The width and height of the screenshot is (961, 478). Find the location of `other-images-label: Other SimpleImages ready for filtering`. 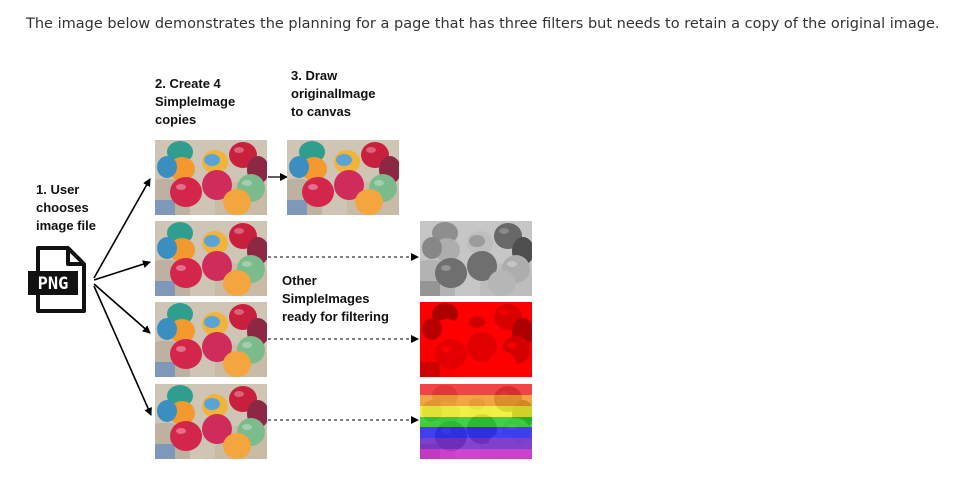

other-images-label: Other SimpleImages ready for filtering is located at coordinates (335, 298).